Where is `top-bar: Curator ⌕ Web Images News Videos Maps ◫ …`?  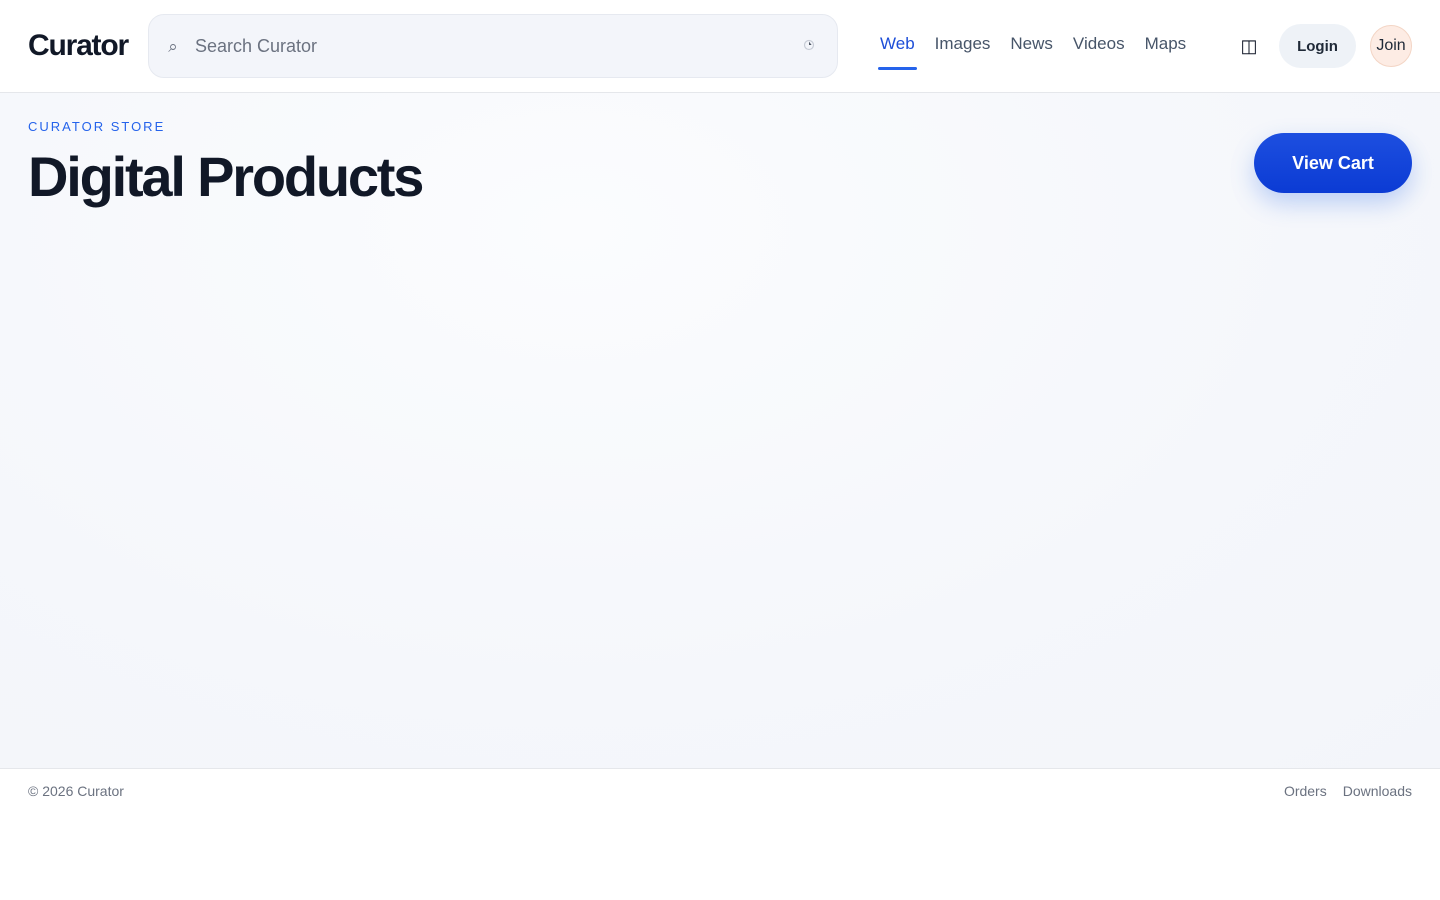
top-bar: Curator ⌕ Web Images News Videos Maps ◫ … is located at coordinates (720, 46).